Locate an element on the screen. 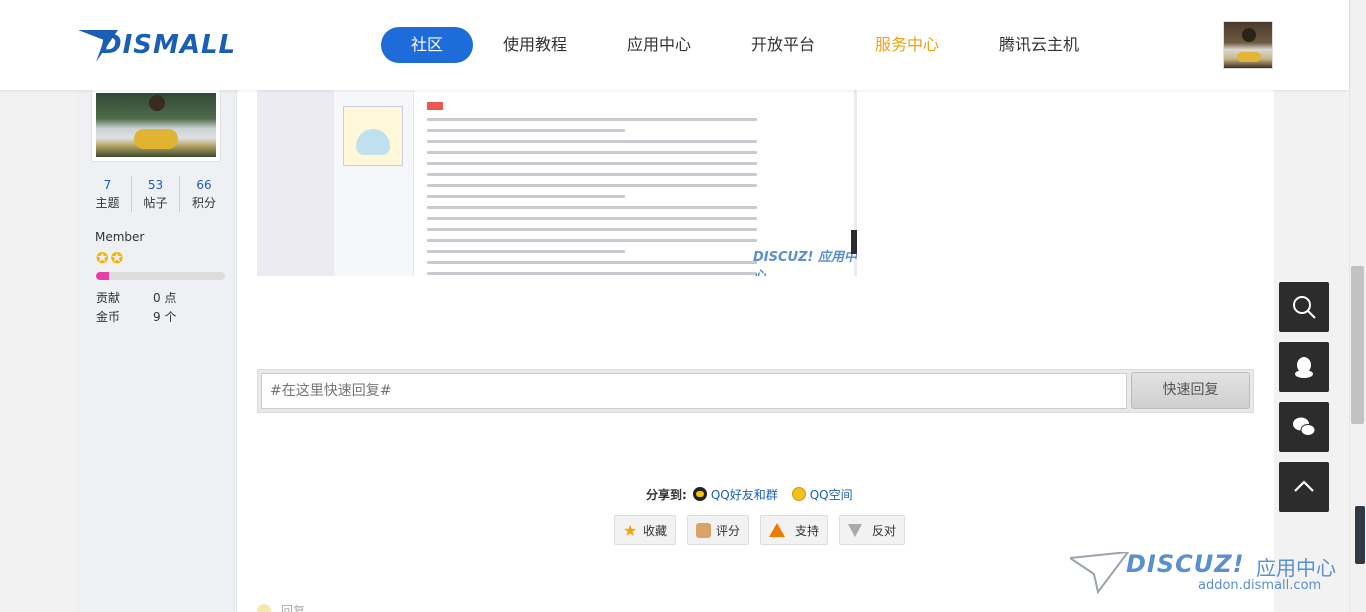 Image resolution: width=1366 pixels, height=612 pixels. avatar-photo is located at coordinates (156, 125).